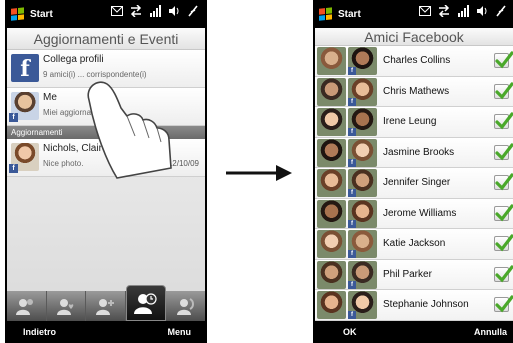 This screenshot has width=513, height=343. I want to click on person-clock-icon, so click(145, 303).